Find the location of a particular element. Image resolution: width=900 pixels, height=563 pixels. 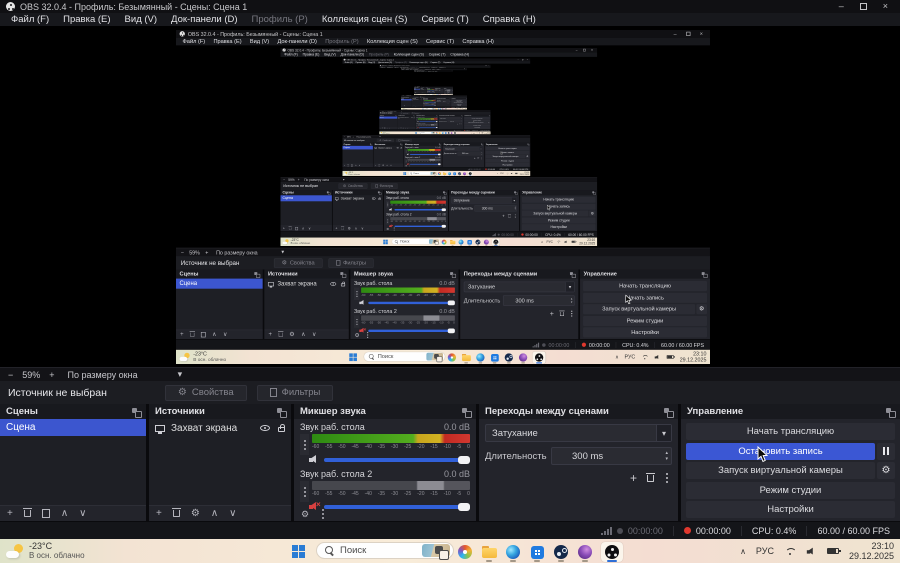

virtual-camera-button: Запуск виртуальной камеры is located at coordinates (780, 470).